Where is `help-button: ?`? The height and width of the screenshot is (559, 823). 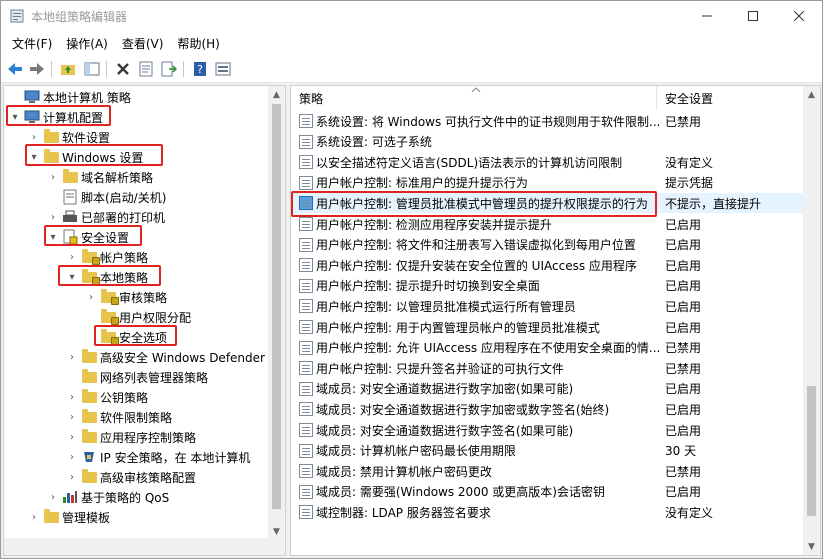 help-button: ? is located at coordinates (200, 69).